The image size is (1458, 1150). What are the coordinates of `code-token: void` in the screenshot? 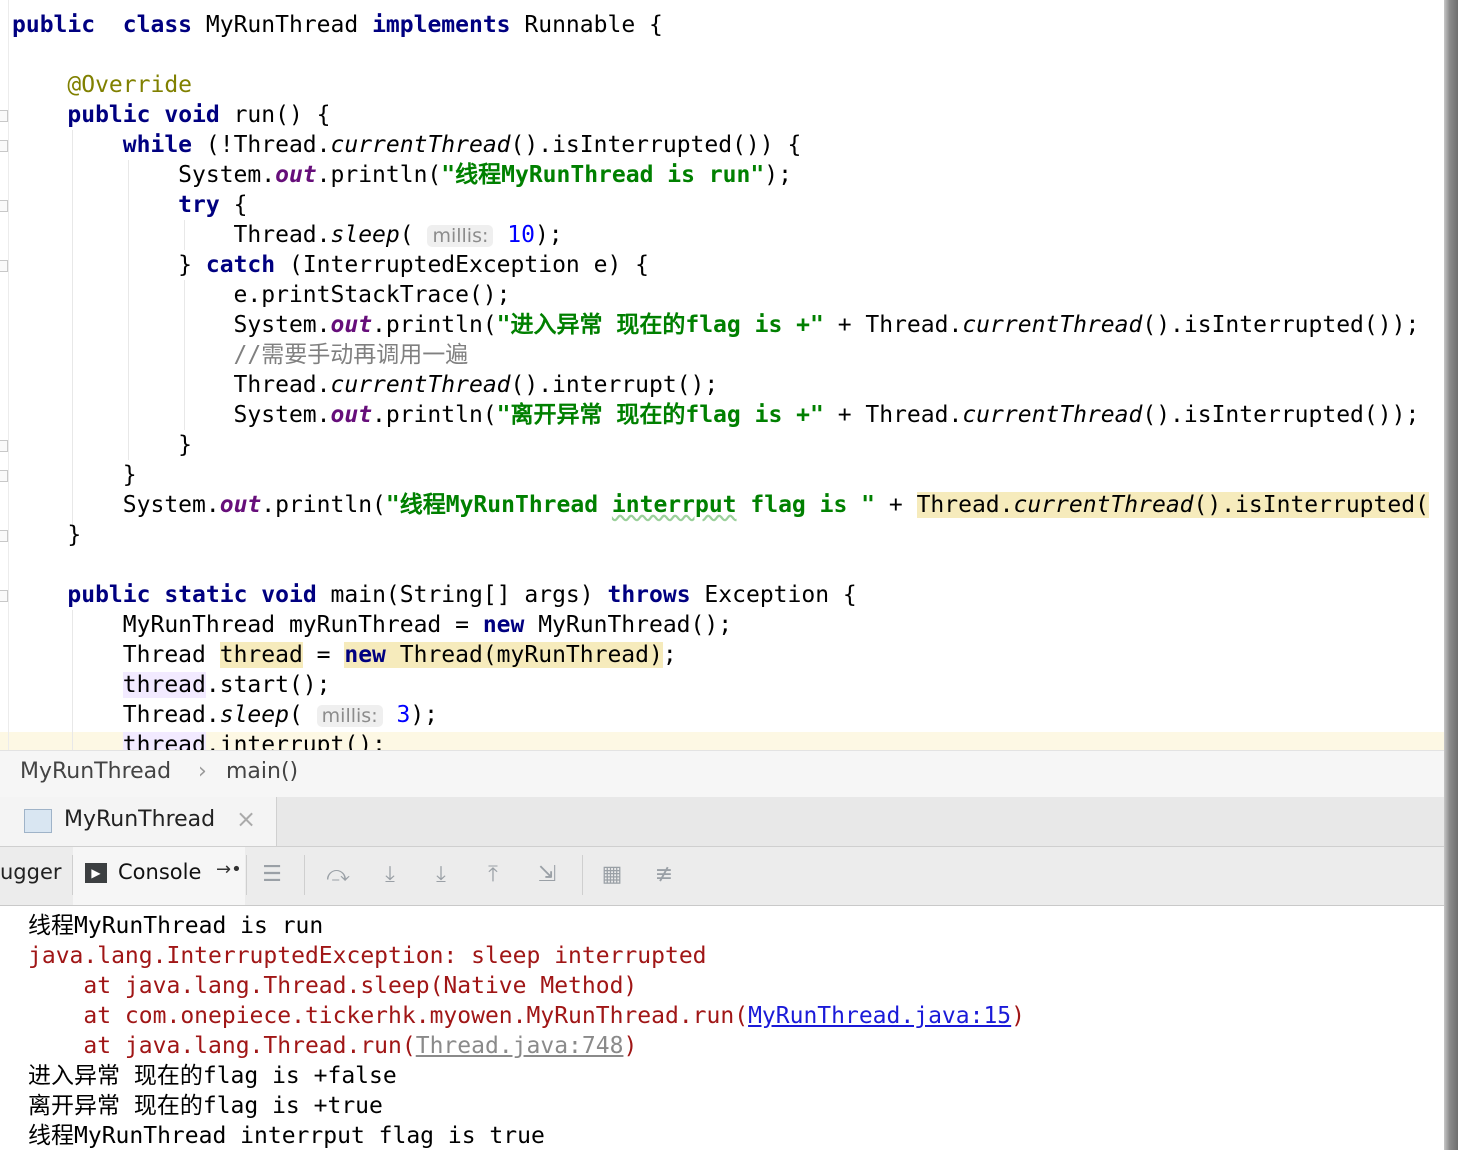 It's located at (192, 115).